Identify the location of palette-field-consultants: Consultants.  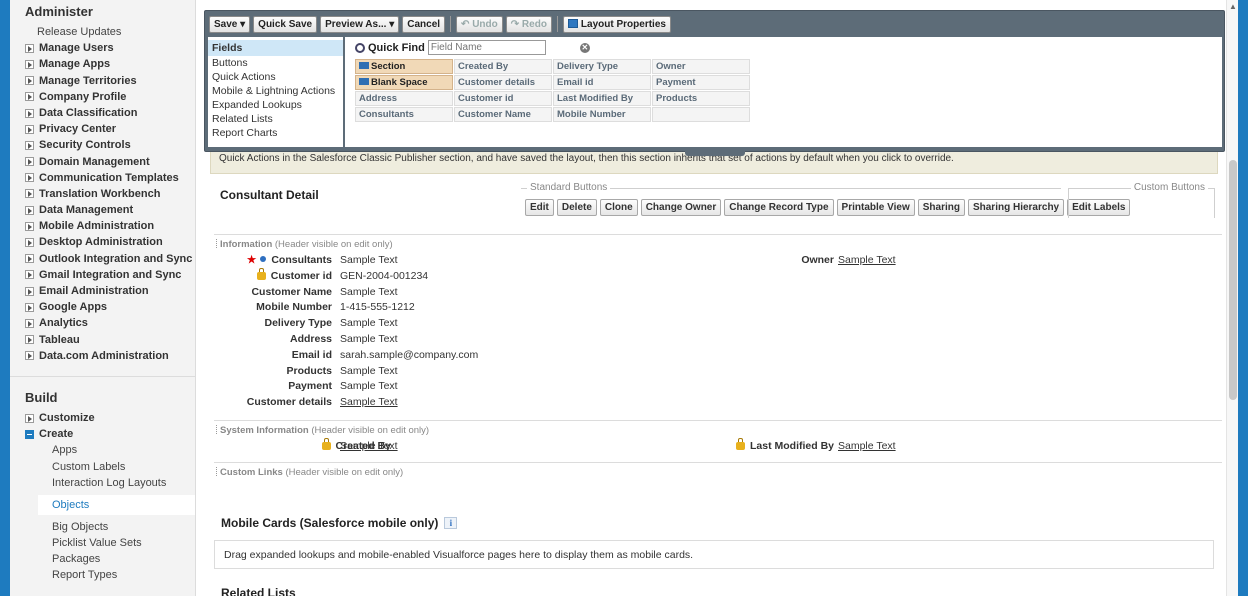
(404, 114).